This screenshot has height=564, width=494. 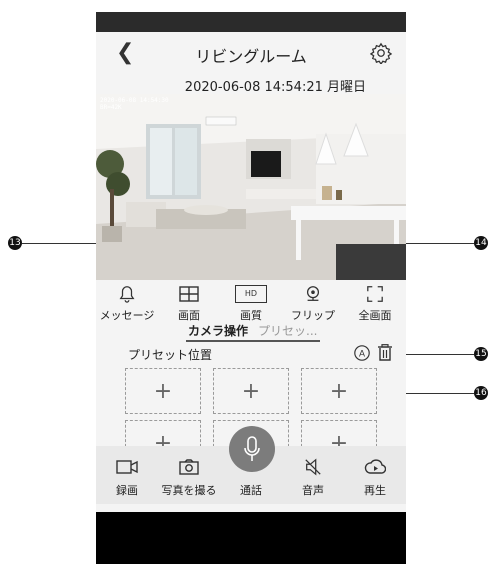 I want to click on flip-button: フリップ, so click(x=313, y=301).